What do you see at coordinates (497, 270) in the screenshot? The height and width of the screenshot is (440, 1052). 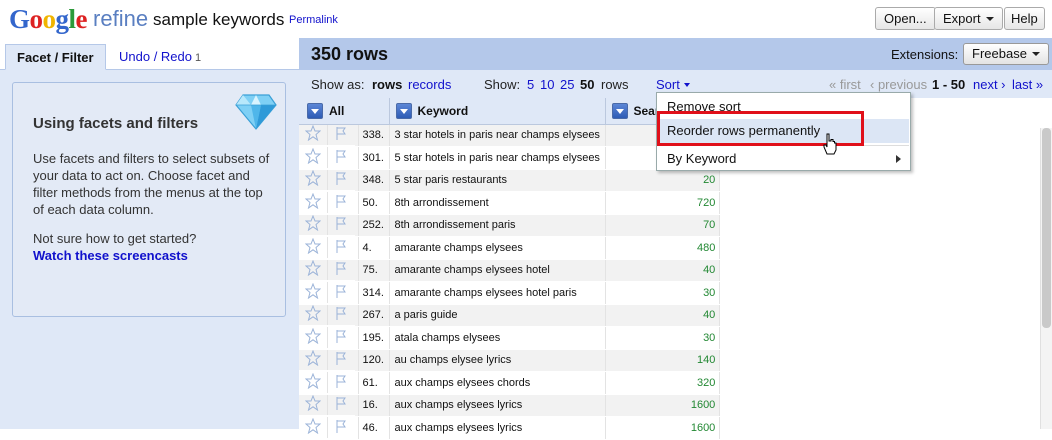 I see `keyword-cell: amarante champs elysees hotel` at bounding box center [497, 270].